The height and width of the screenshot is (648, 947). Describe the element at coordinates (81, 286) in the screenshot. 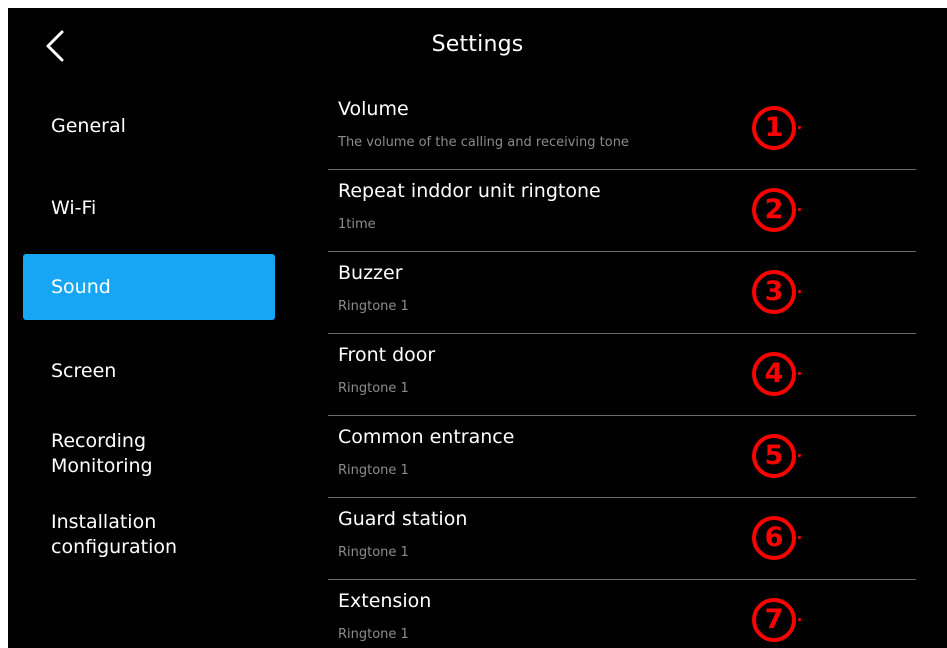

I see `sidebar-item-label: Sound` at that location.